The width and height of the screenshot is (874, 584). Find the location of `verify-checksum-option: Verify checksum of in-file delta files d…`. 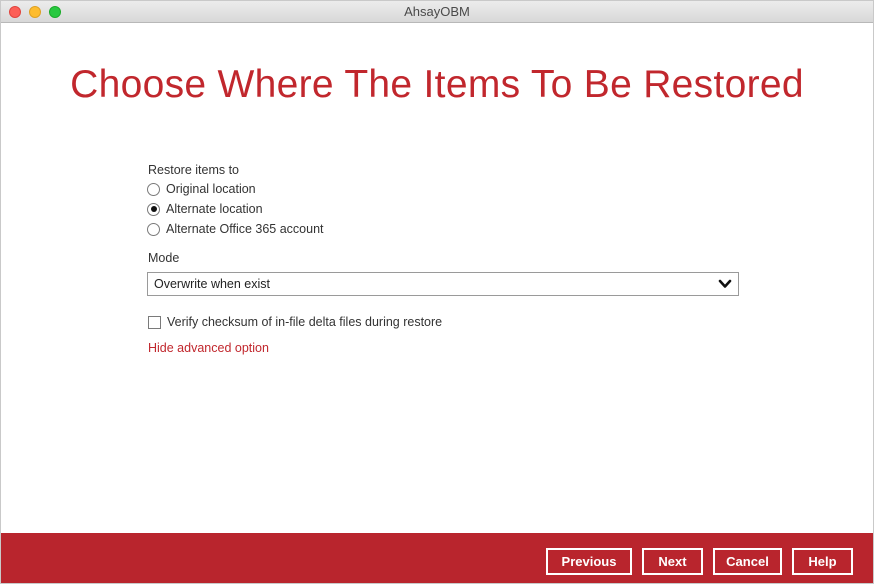

verify-checksum-option: Verify checksum of in-file delta files d… is located at coordinates (295, 322).